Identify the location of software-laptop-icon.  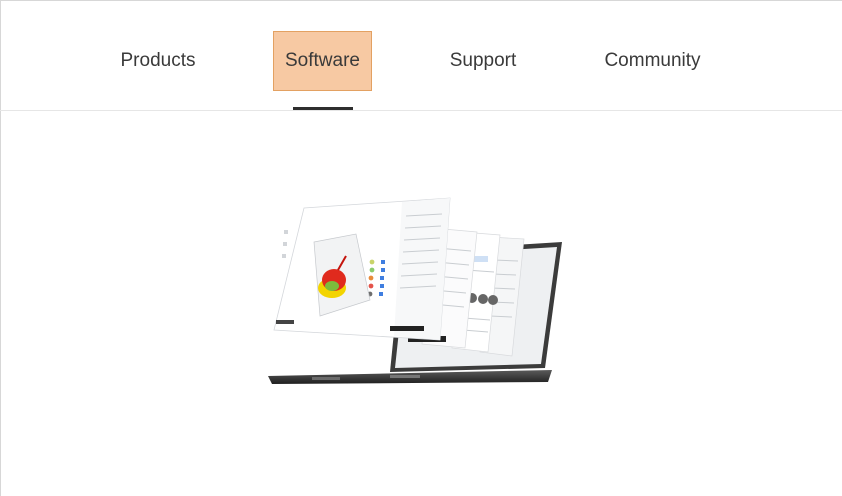
(415, 290).